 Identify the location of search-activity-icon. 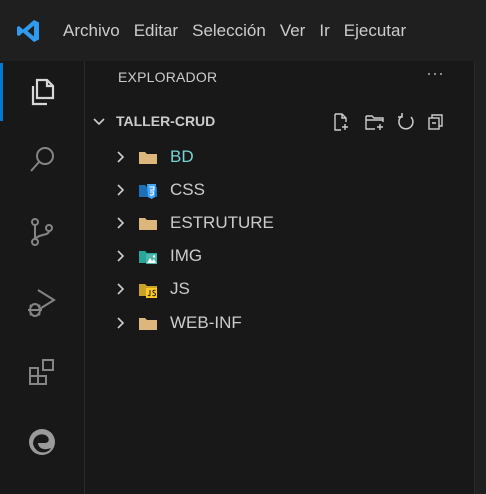
(42, 160).